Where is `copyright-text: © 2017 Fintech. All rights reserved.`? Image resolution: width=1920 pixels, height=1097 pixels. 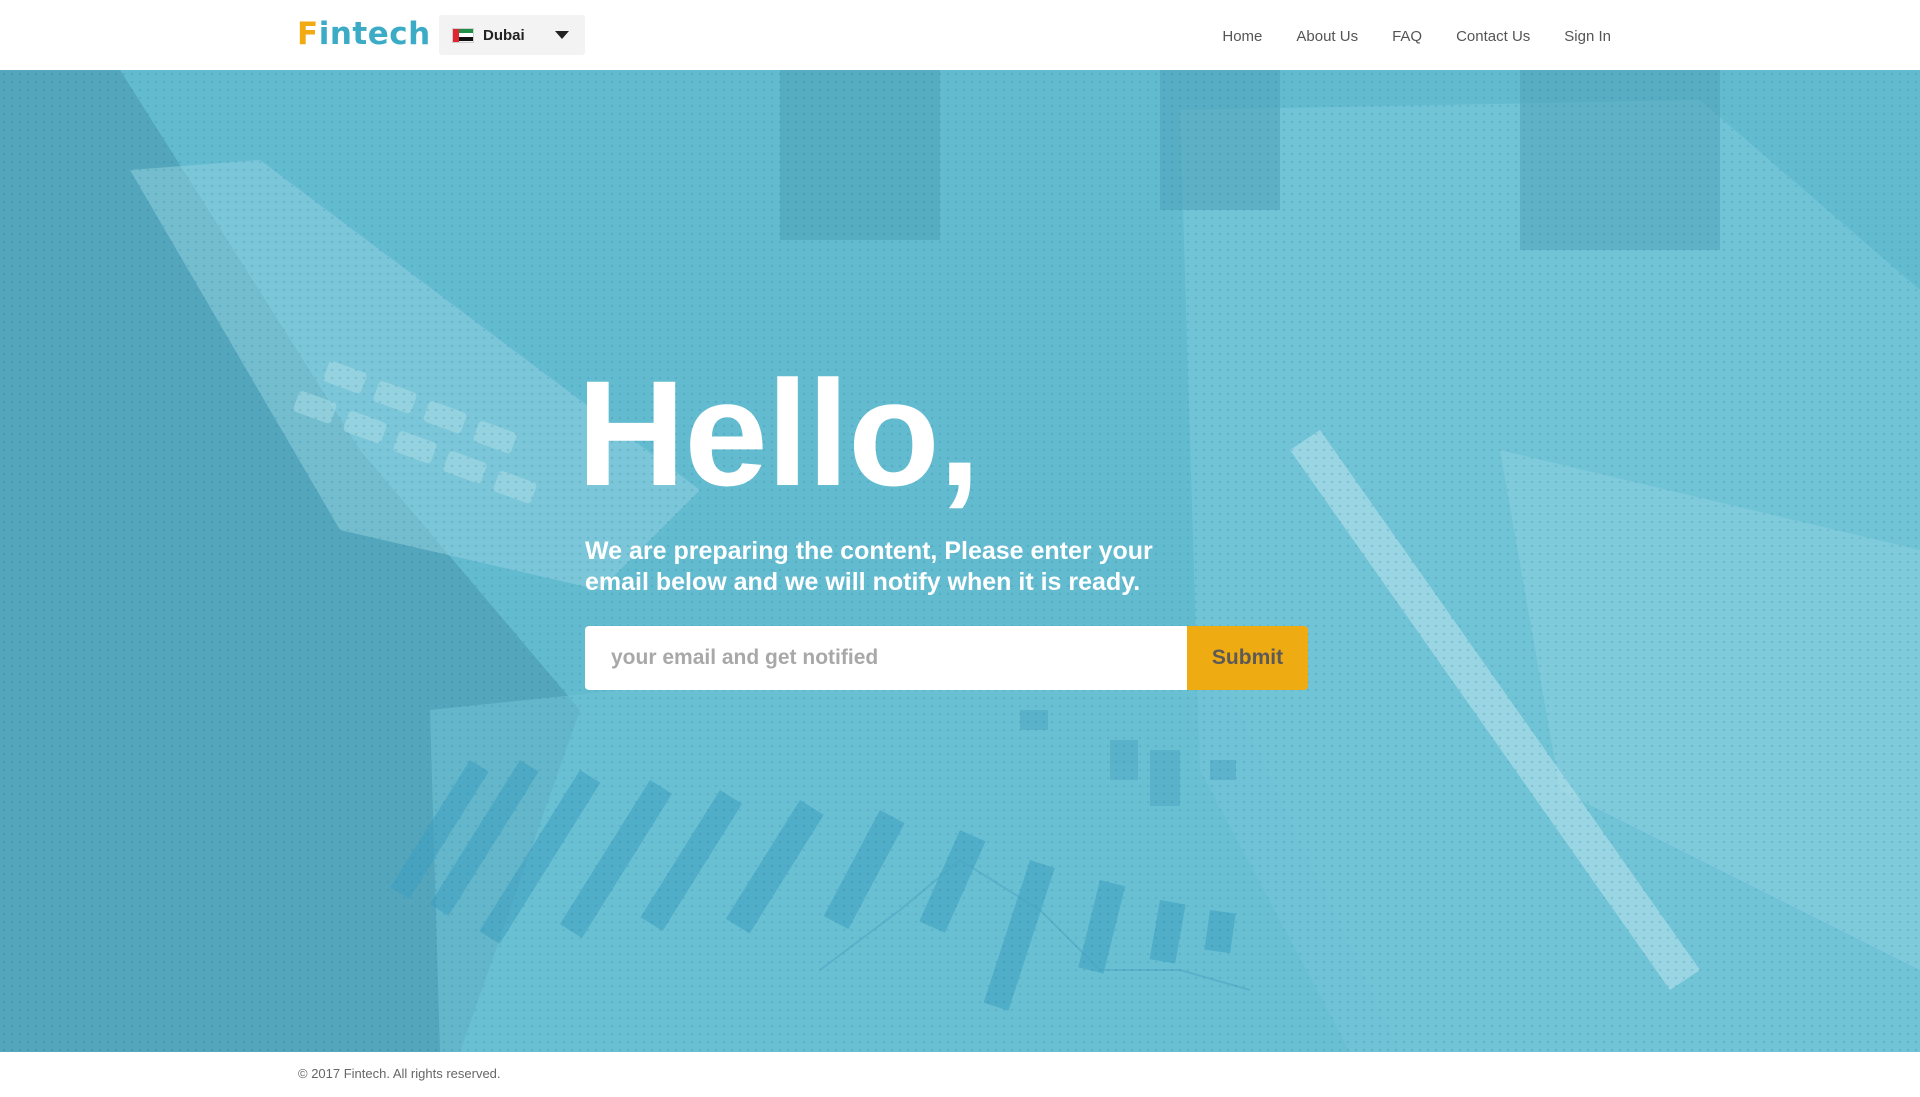
copyright-text: © 2017 Fintech. All rights reserved. is located at coordinates (399, 1073).